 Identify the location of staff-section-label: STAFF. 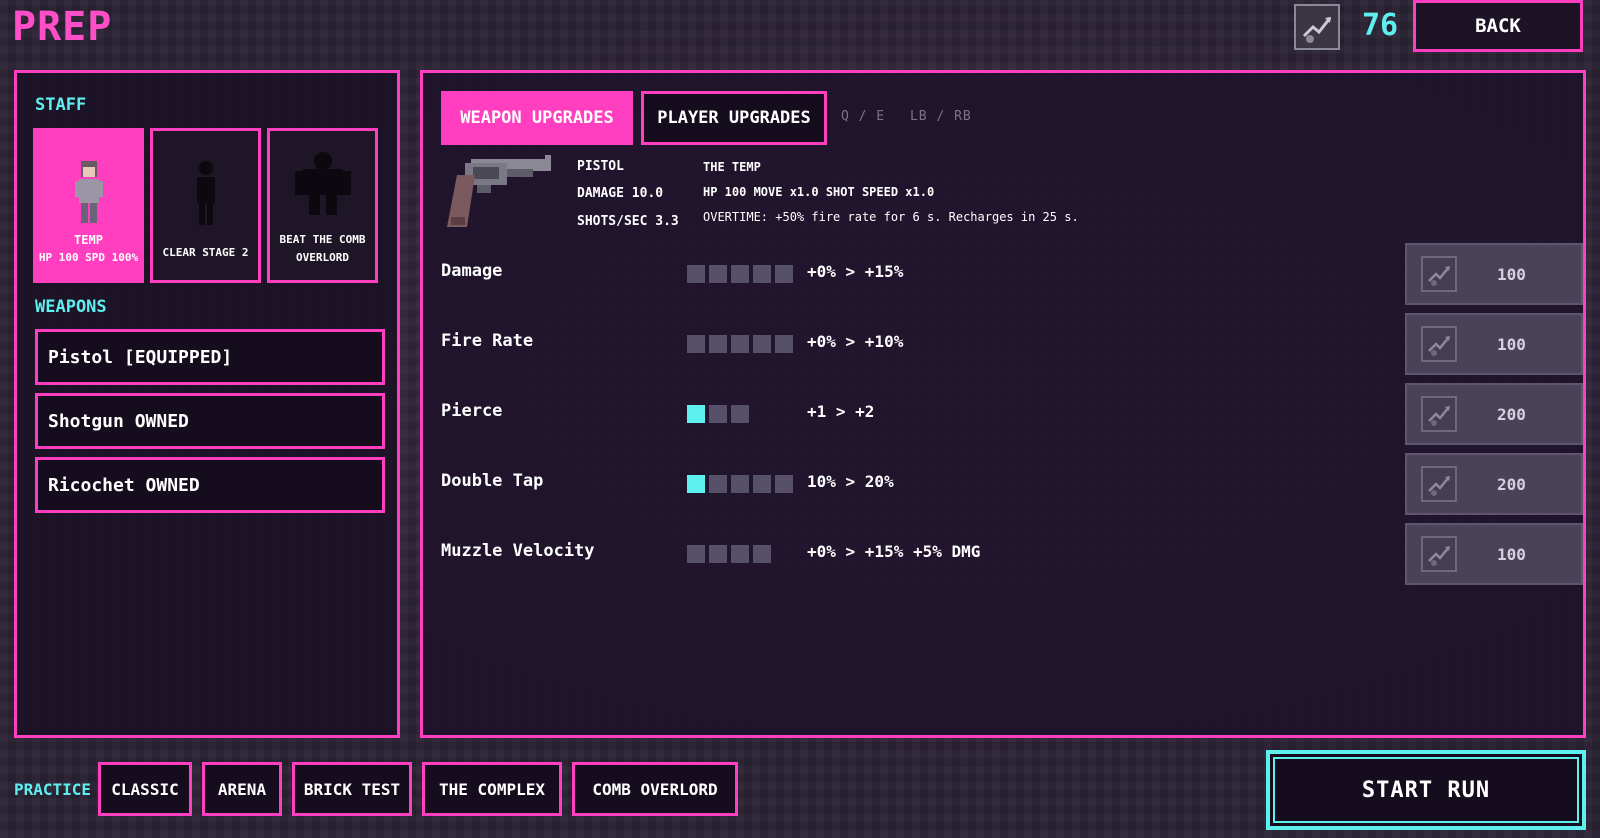
(61, 105).